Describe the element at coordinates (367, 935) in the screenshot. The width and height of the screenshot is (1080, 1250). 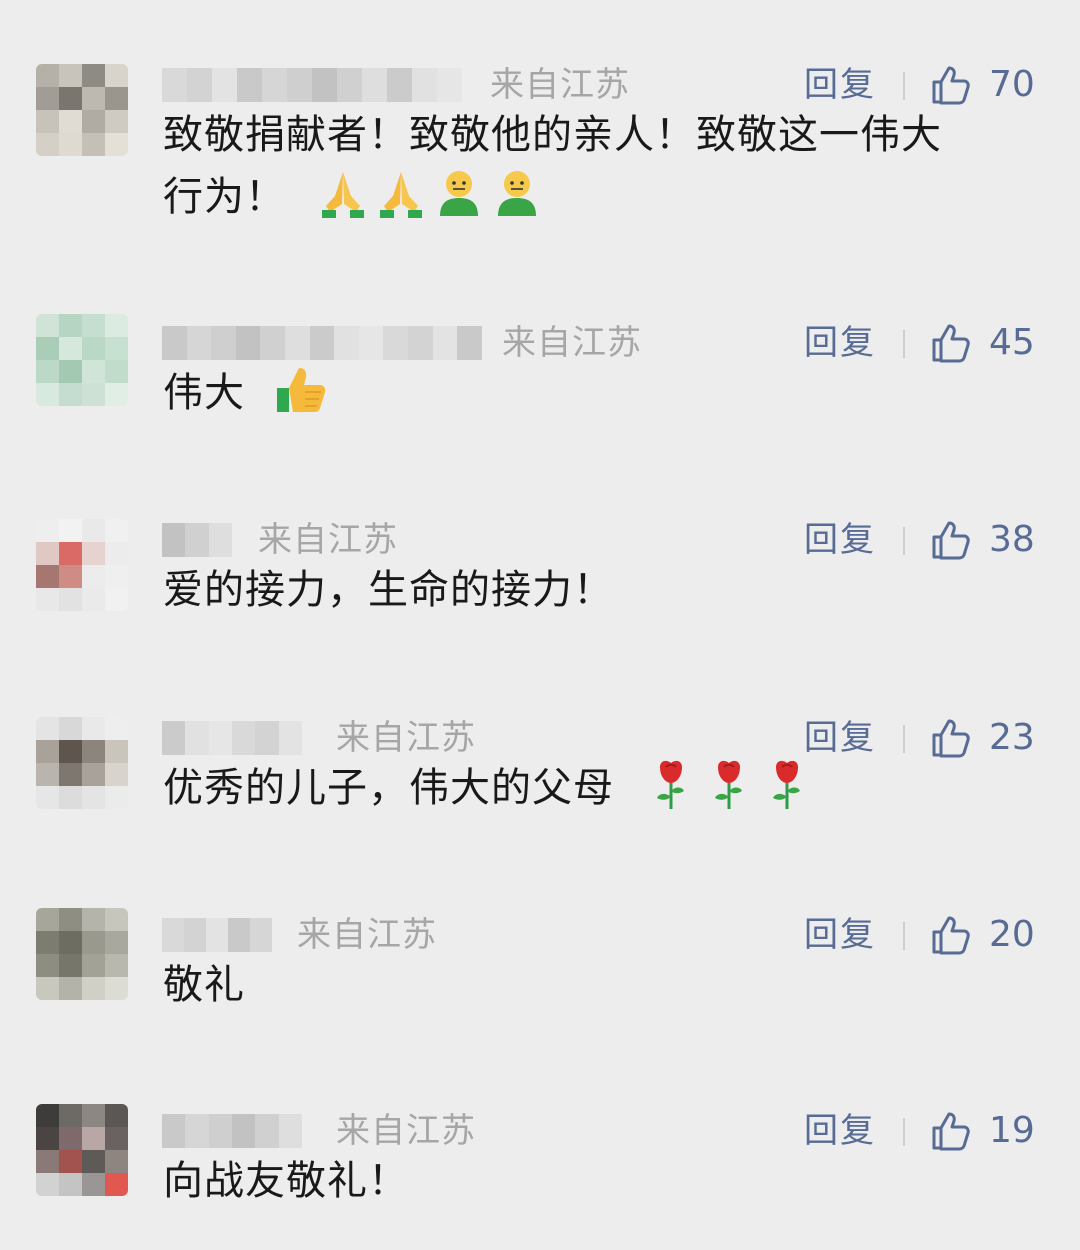
I see `location-label: 来自江苏` at that location.